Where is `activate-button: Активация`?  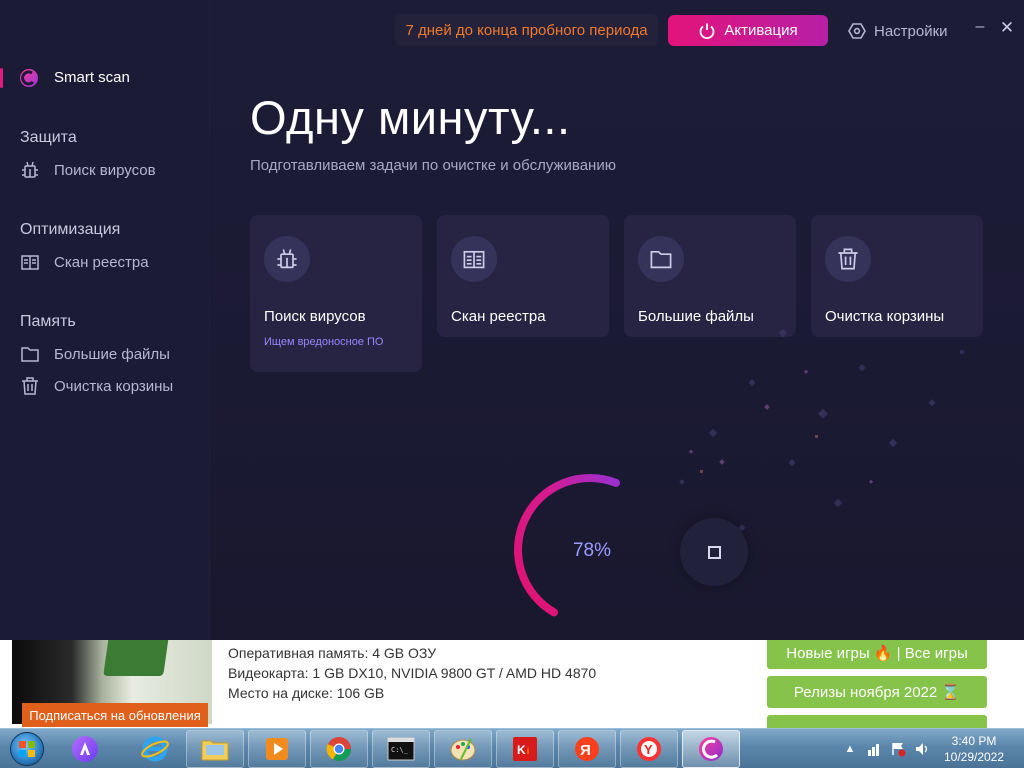 activate-button: Активация is located at coordinates (748, 30).